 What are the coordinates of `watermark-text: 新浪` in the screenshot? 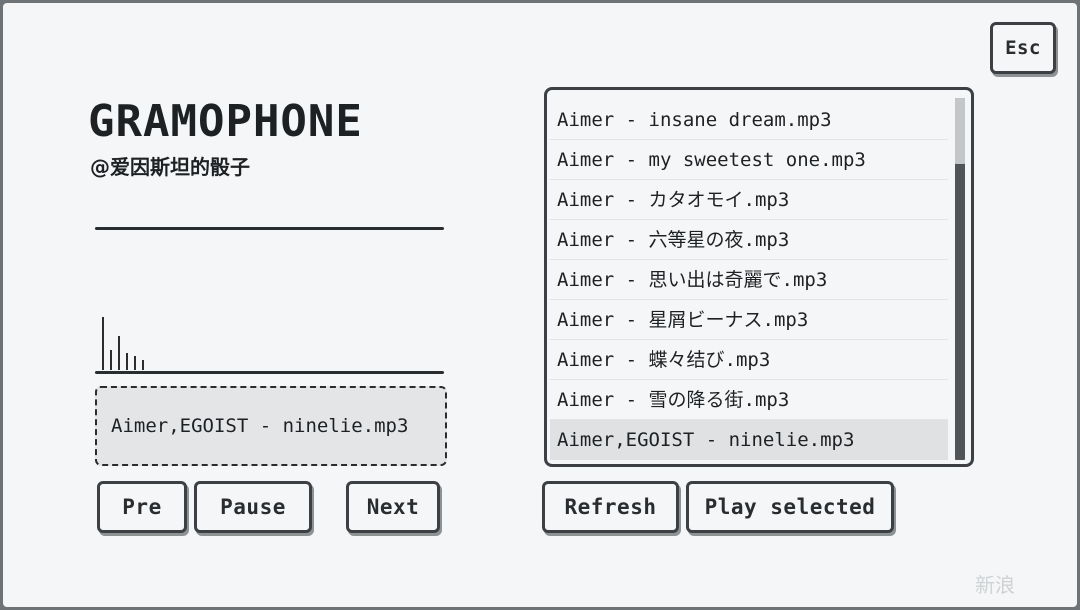 It's located at (995, 585).